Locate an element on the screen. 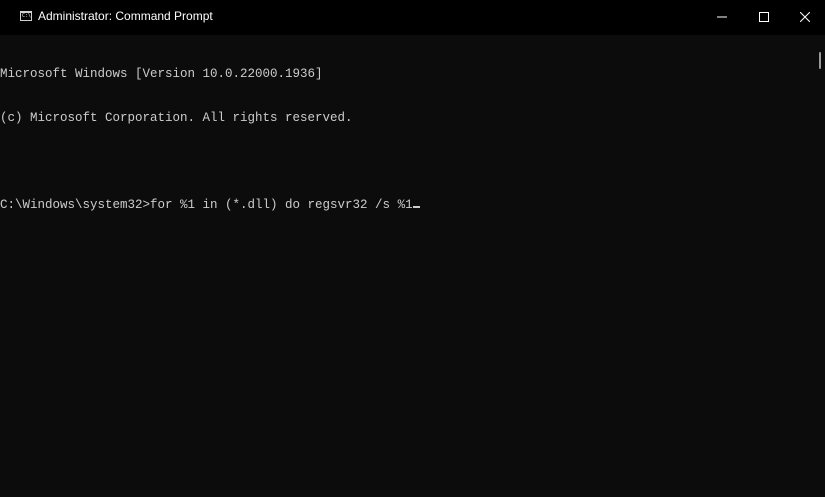  minimize-button is located at coordinates (722, 17).